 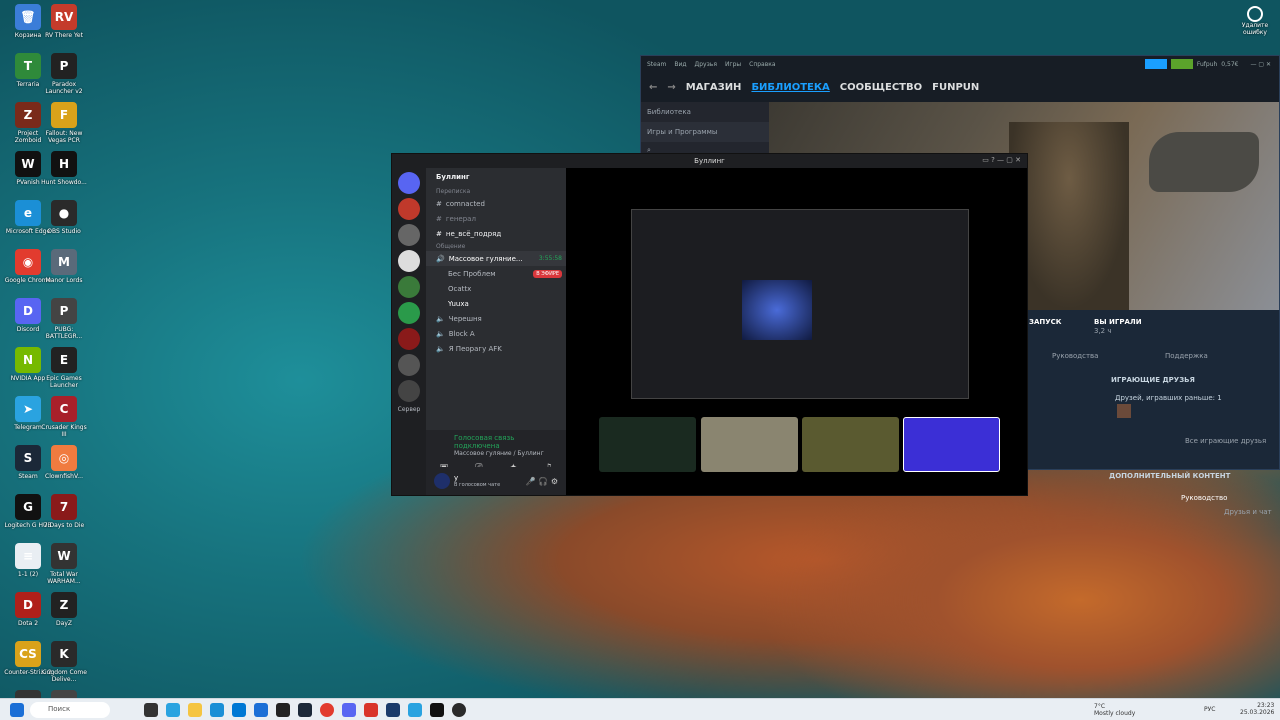 I want to click on desktop-icon: RV RV There Yet, so click(x=64, y=21).